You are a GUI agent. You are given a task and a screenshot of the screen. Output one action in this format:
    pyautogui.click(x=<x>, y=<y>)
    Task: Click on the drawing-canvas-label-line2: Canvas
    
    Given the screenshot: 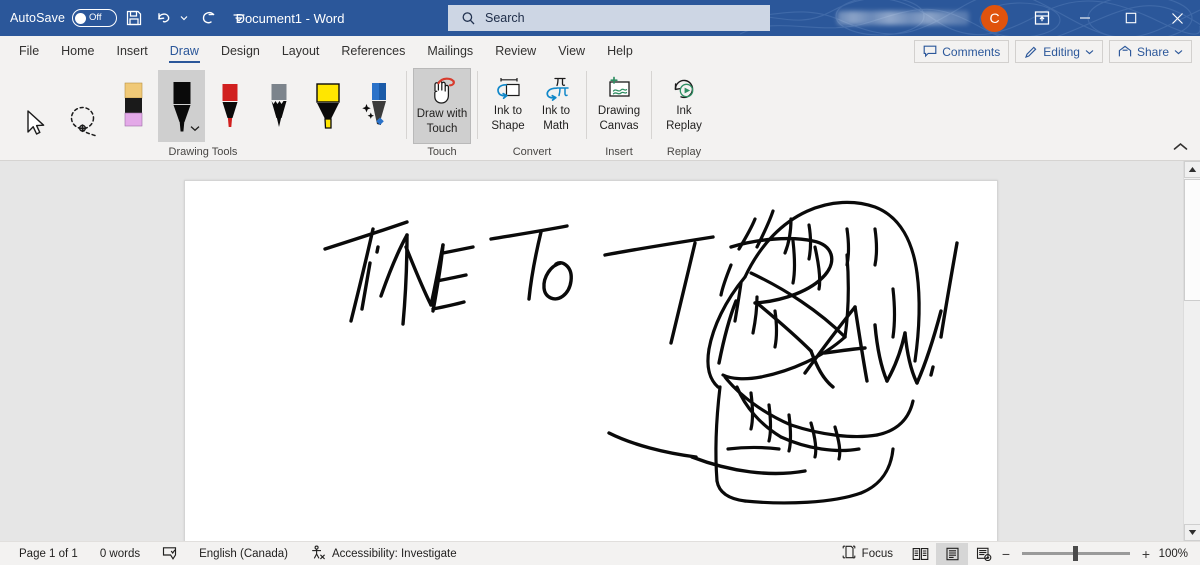 What is the action you would take?
    pyautogui.click(x=619, y=126)
    